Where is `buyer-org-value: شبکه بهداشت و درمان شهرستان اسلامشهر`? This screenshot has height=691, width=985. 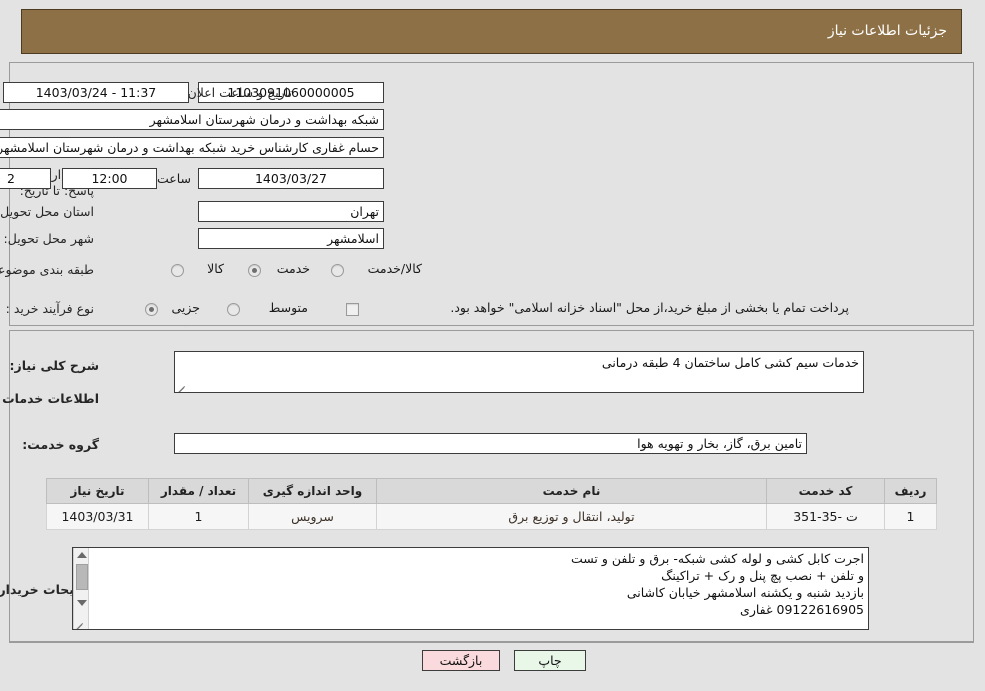
buyer-org-value: شبکه بهداشت و درمان شهرستان اسلامشهر is located at coordinates (192, 119).